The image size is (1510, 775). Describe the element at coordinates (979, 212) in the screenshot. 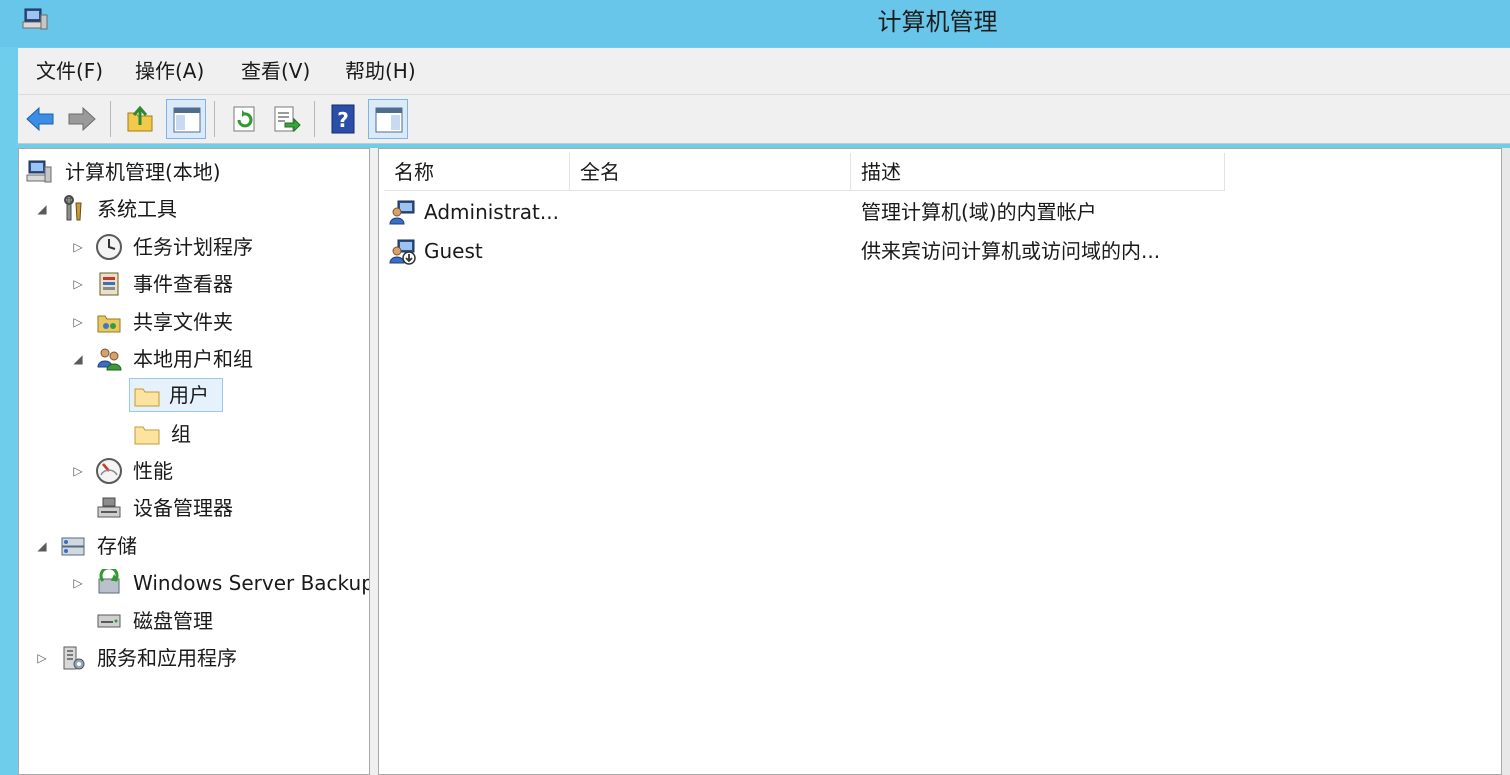

I see `cell-description: 管理计算机(域)的内置帐户` at that location.